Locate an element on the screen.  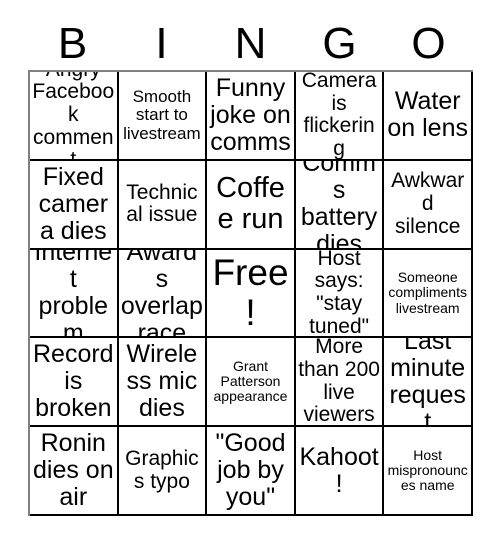
bingo-cell: Comms battery dies is located at coordinates (340, 205).